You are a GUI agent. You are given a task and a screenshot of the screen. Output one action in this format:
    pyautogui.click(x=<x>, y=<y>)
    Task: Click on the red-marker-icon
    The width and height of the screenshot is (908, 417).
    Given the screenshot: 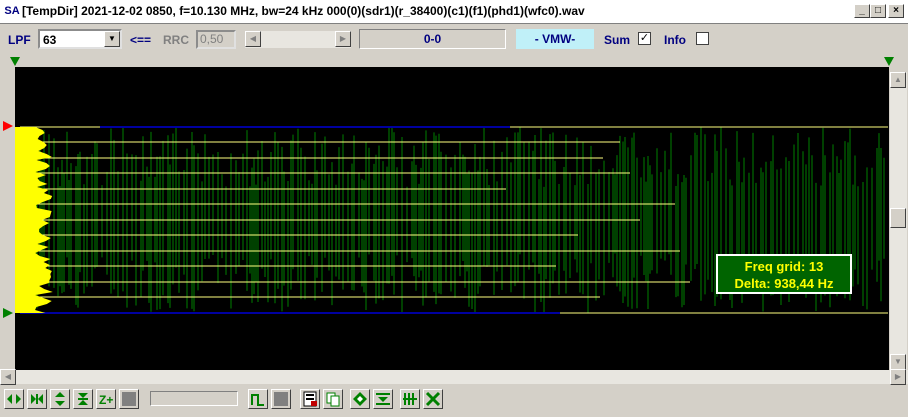 What is the action you would take?
    pyautogui.click(x=8, y=126)
    